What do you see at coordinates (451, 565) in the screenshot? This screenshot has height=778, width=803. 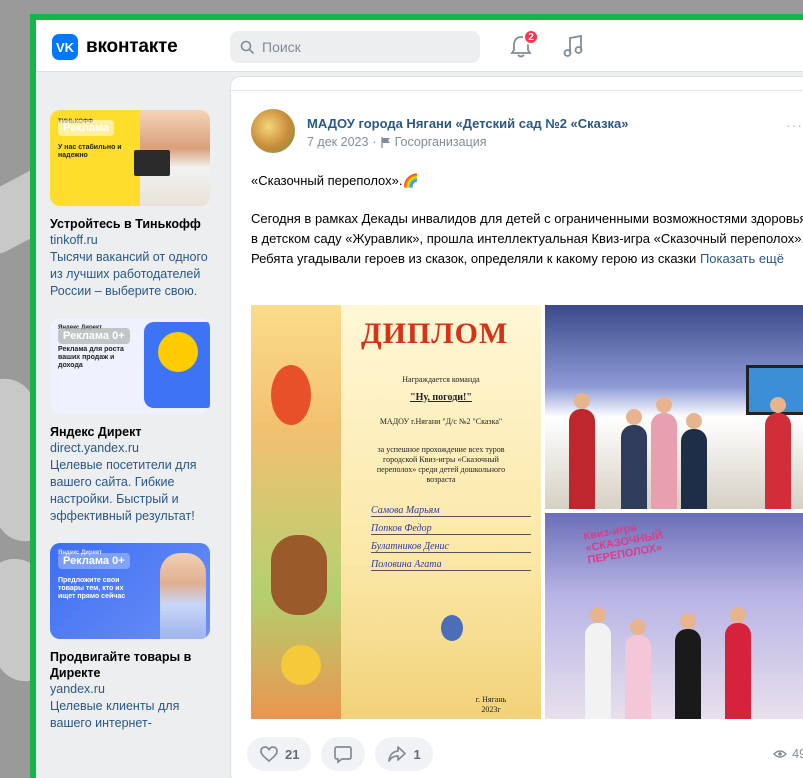 I see `diploma-name: Половина Агата` at bounding box center [451, 565].